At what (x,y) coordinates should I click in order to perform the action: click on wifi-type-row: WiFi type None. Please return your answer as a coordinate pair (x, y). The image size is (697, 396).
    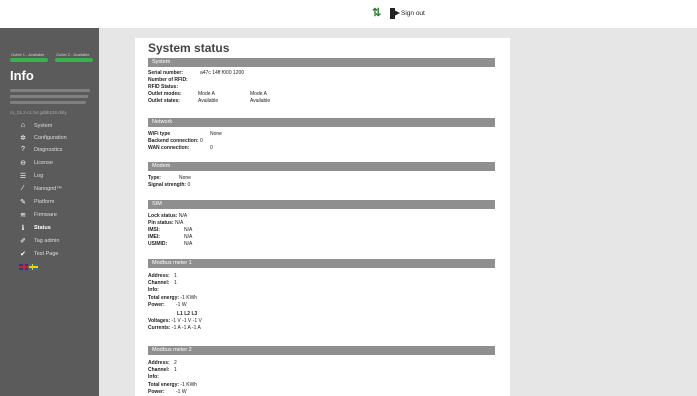
    Looking at the image, I should click on (185, 134).